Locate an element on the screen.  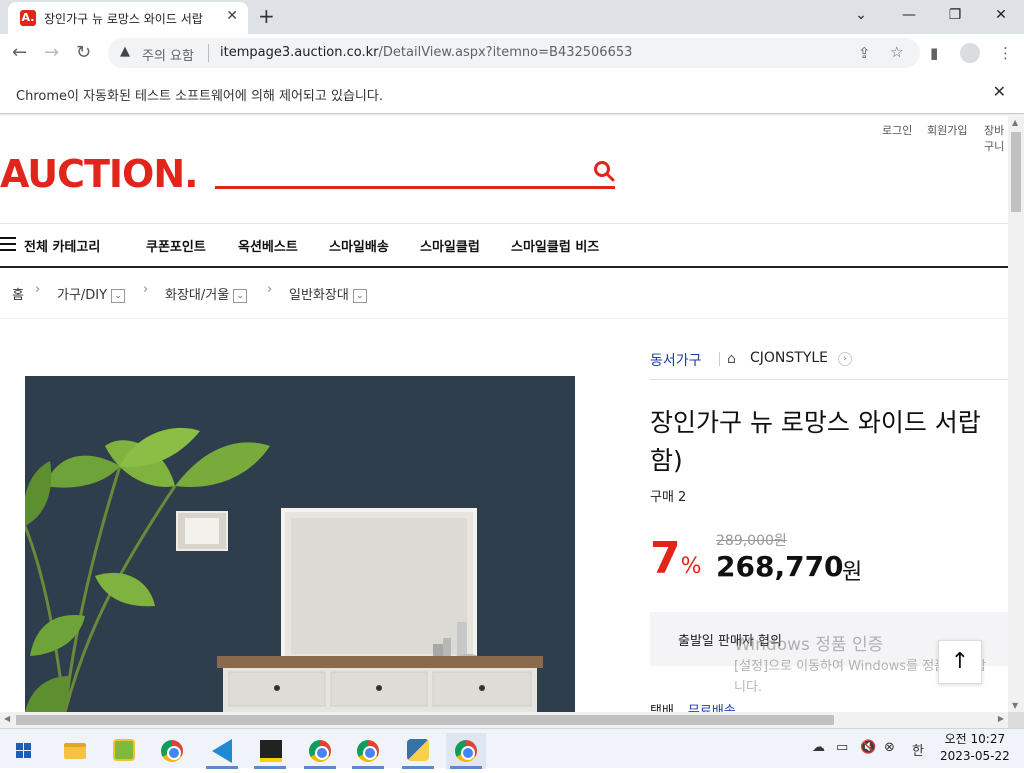
cart-link: 장바구니 is located at coordinates (996, 138).